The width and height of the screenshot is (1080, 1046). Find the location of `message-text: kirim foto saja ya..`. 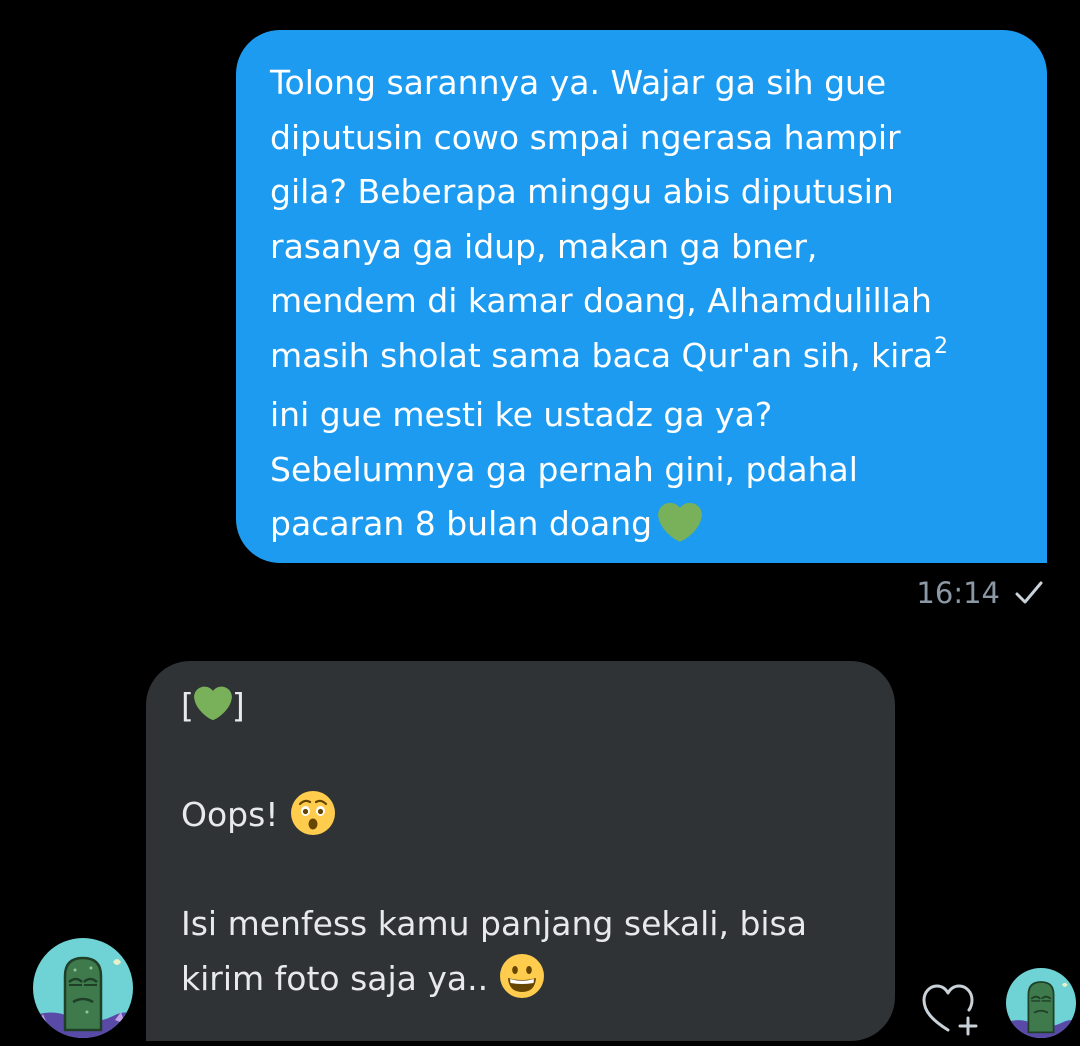

message-text: kirim foto saja ya.. is located at coordinates (335, 978).